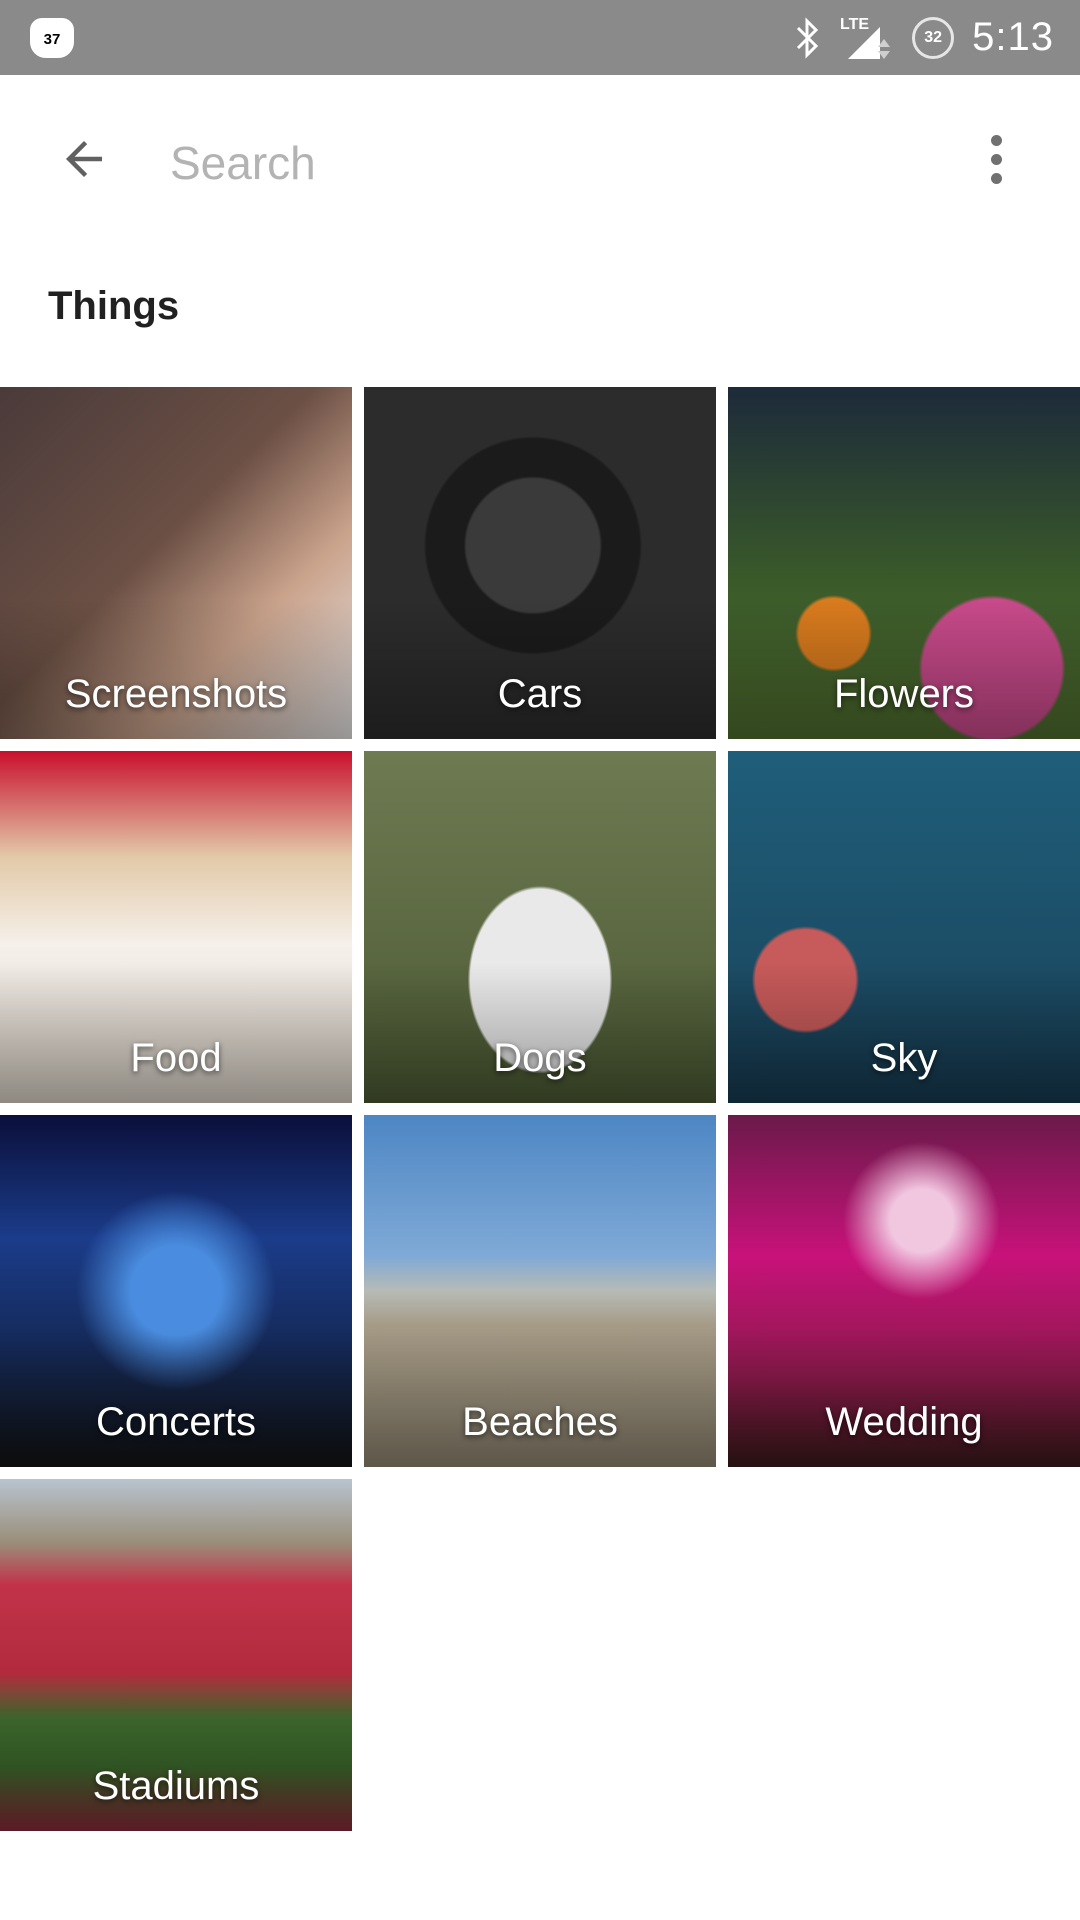  Describe the element at coordinates (114, 306) in the screenshot. I see `section-title: Things` at that location.